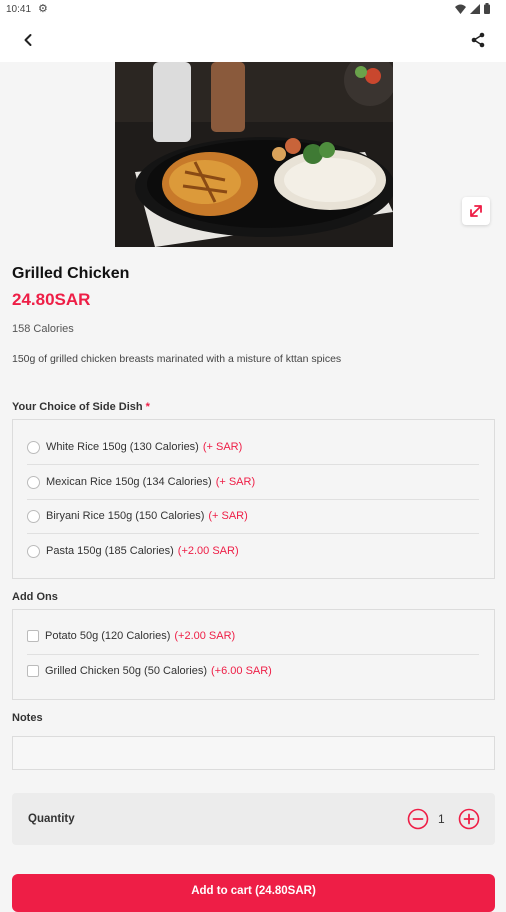  What do you see at coordinates (418, 819) in the screenshot?
I see `minus-icon` at bounding box center [418, 819].